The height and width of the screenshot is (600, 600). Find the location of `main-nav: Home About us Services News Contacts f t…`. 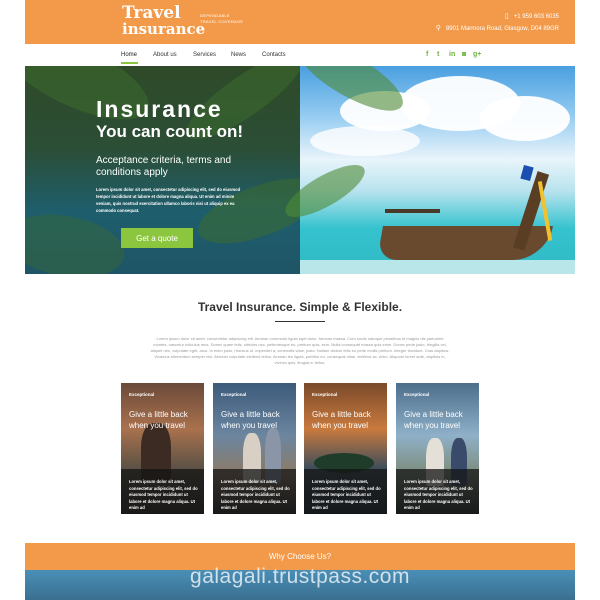

main-nav: Home About us Services News Contacts f t… is located at coordinates (300, 55).